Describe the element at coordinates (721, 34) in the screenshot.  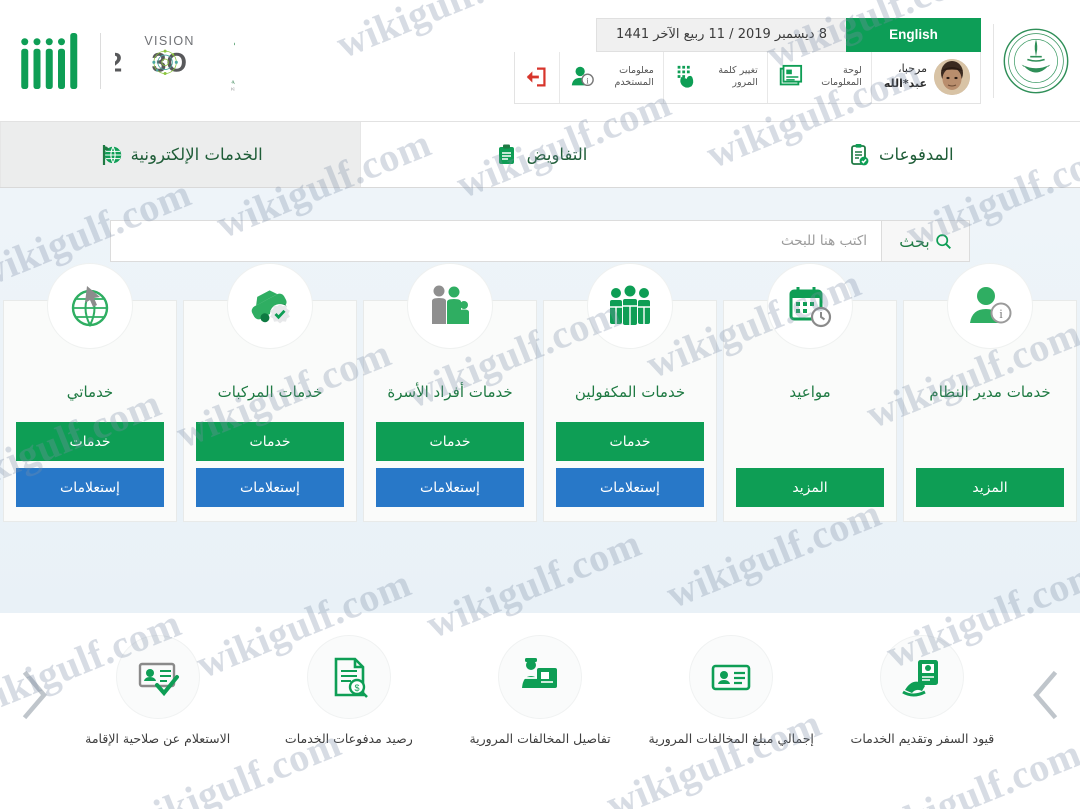
I see `current-date: 8 ديسمبر 2019 / 11 ربيع الآخر 1441` at that location.